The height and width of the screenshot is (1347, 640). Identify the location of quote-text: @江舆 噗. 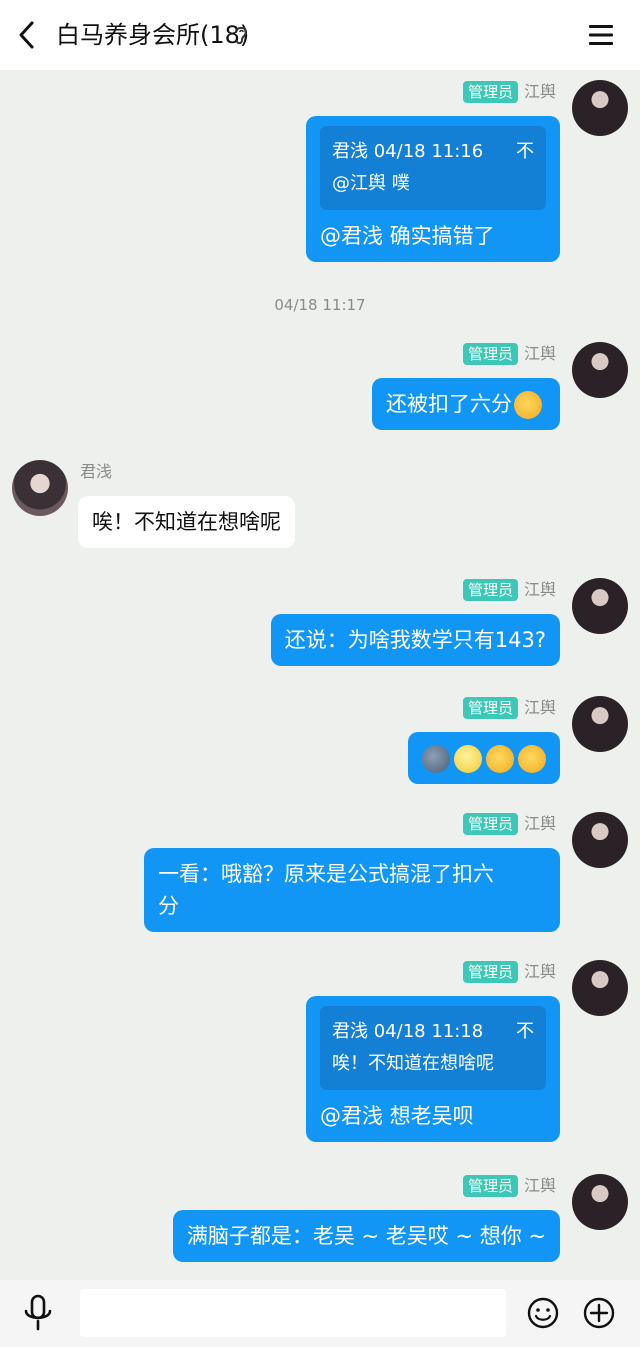
(371, 183).